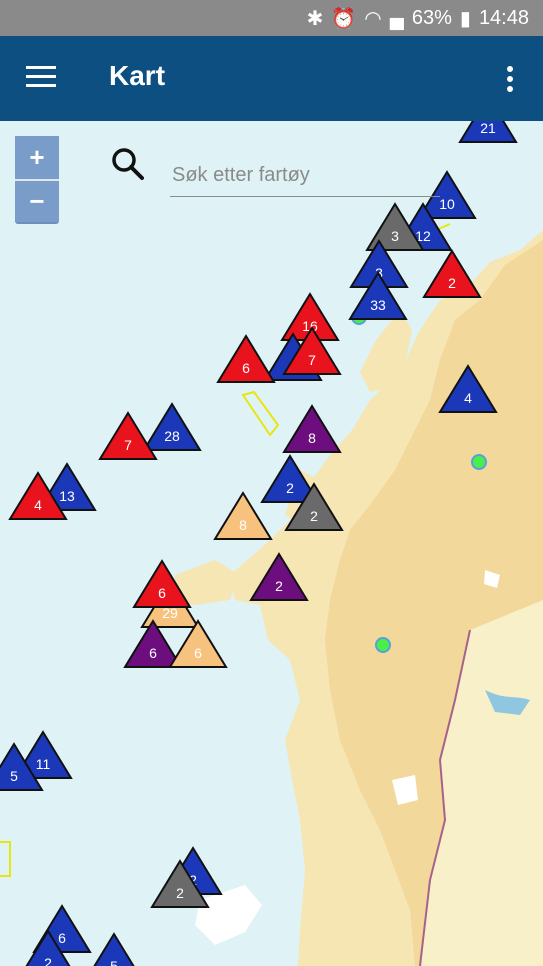  I want to click on marker-count: 28, so click(172, 436).